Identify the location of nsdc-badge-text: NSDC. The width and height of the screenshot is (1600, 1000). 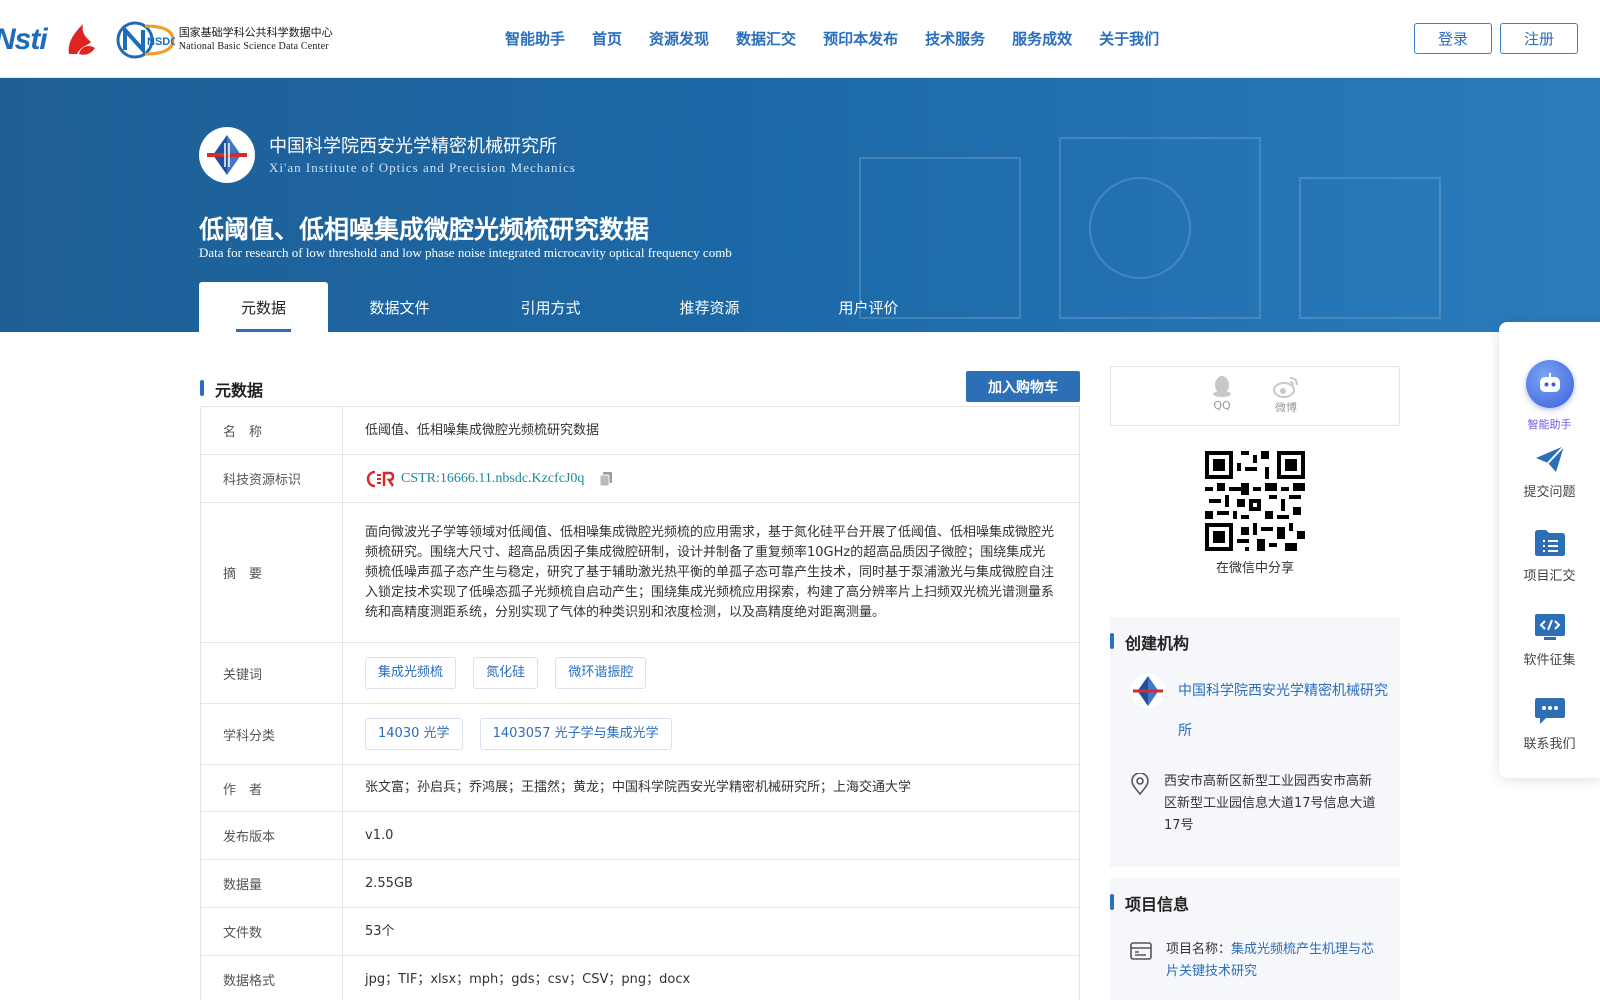
(161, 42).